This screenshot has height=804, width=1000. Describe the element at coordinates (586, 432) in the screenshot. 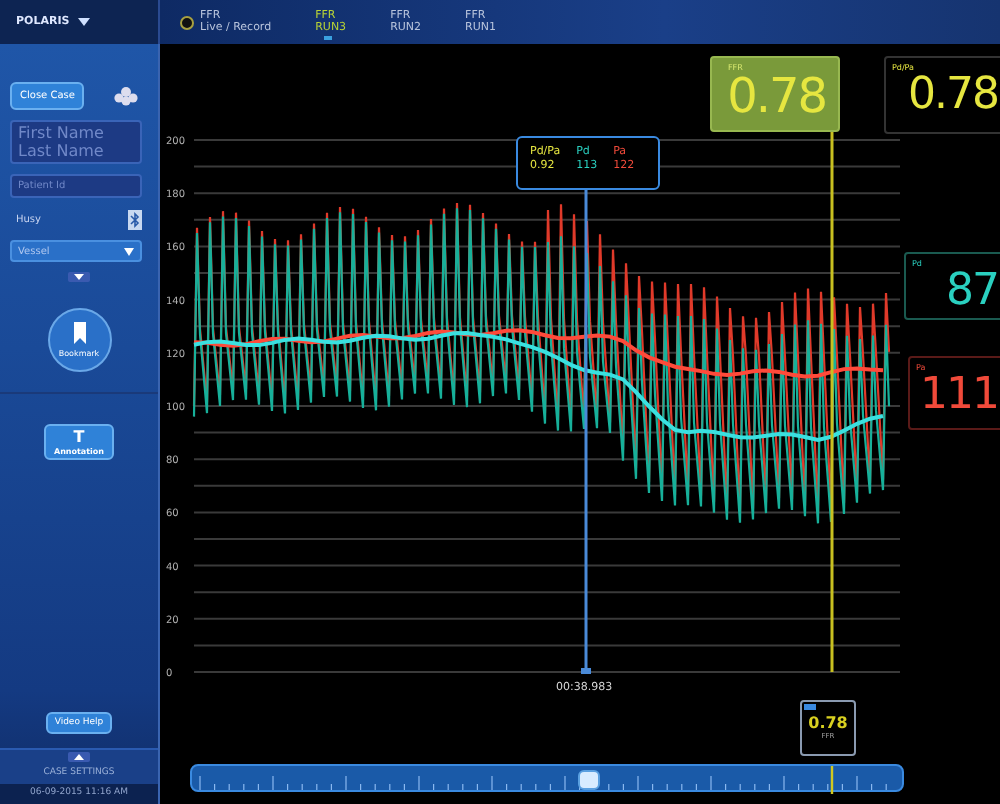

I see `cursor-line` at that location.